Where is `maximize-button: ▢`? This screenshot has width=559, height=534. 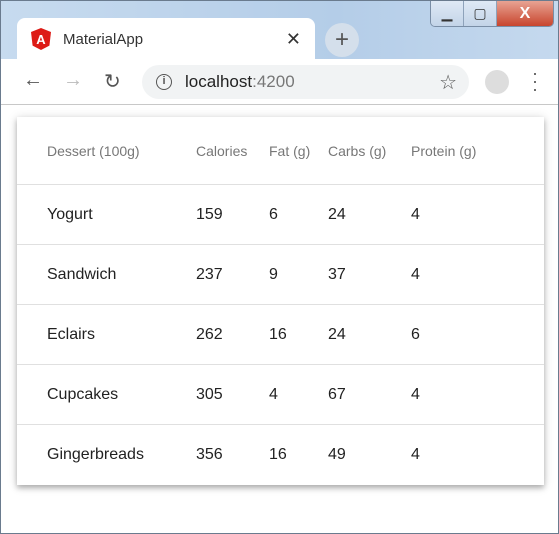
maximize-button: ▢ is located at coordinates (480, 13).